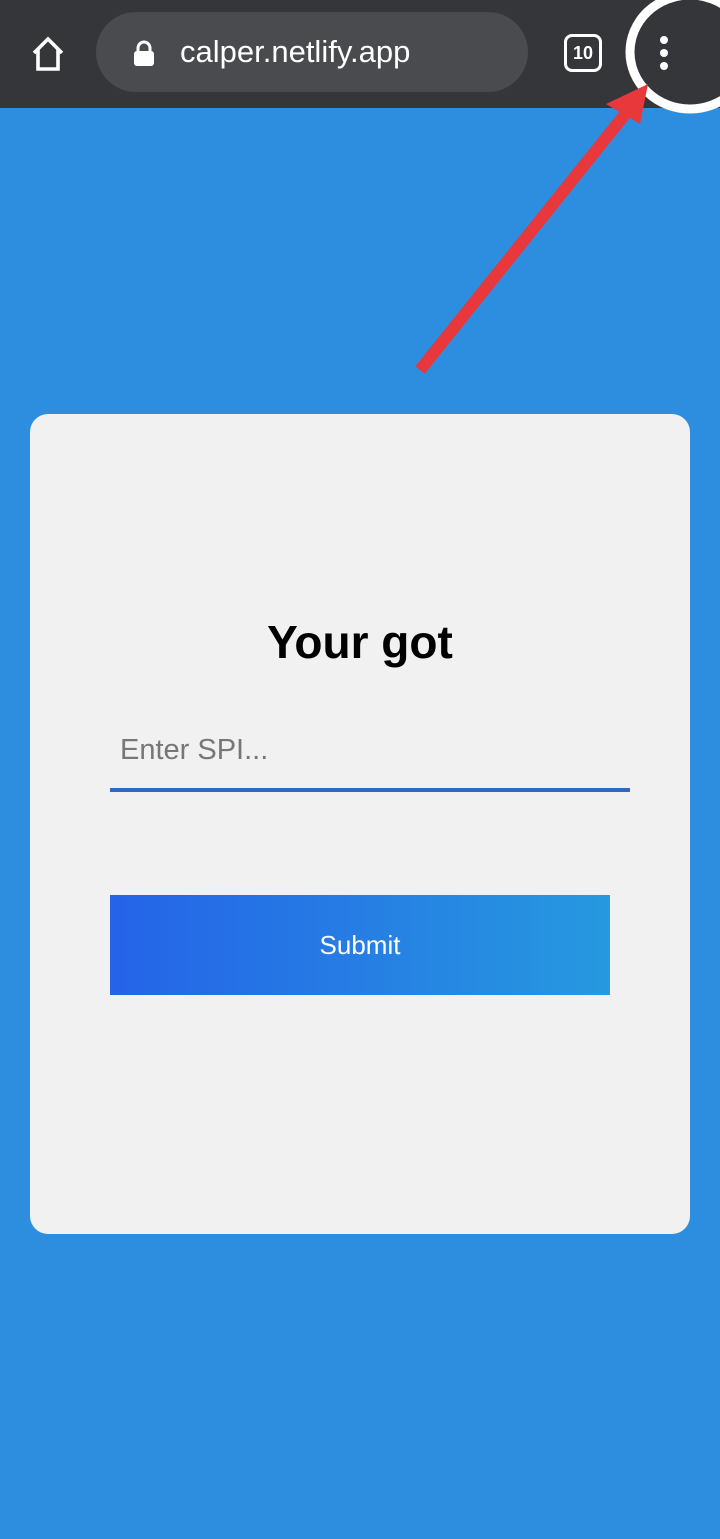 The height and width of the screenshot is (1539, 720). Describe the element at coordinates (370, 752) in the screenshot. I see `spi-input` at that location.